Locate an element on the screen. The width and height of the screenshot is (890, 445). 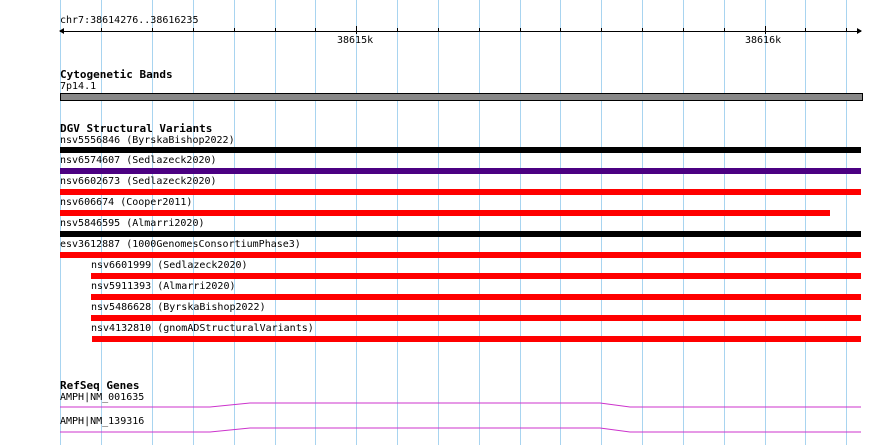
feature-label: nsv5556846 (ByrskaBishop2022) is located at coordinates (147, 141).